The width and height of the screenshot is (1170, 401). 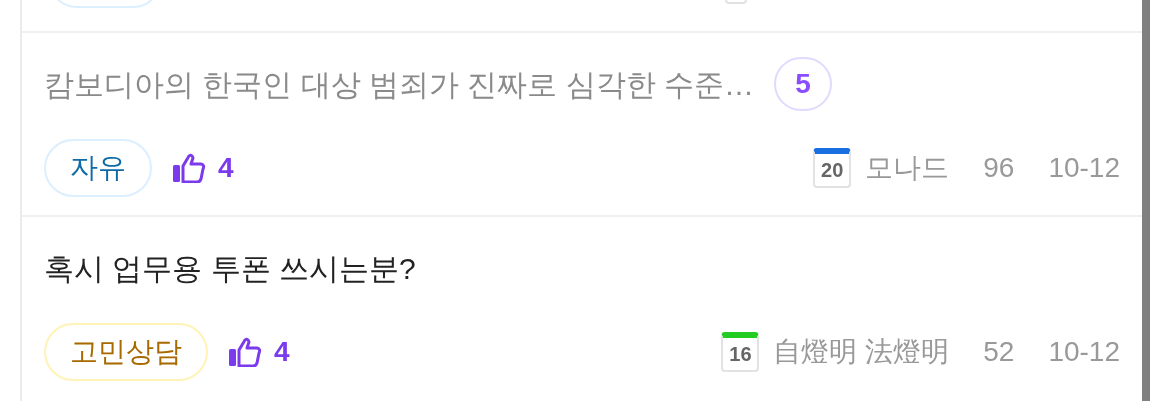 I want to click on category-tag: 자유, so click(x=98, y=168).